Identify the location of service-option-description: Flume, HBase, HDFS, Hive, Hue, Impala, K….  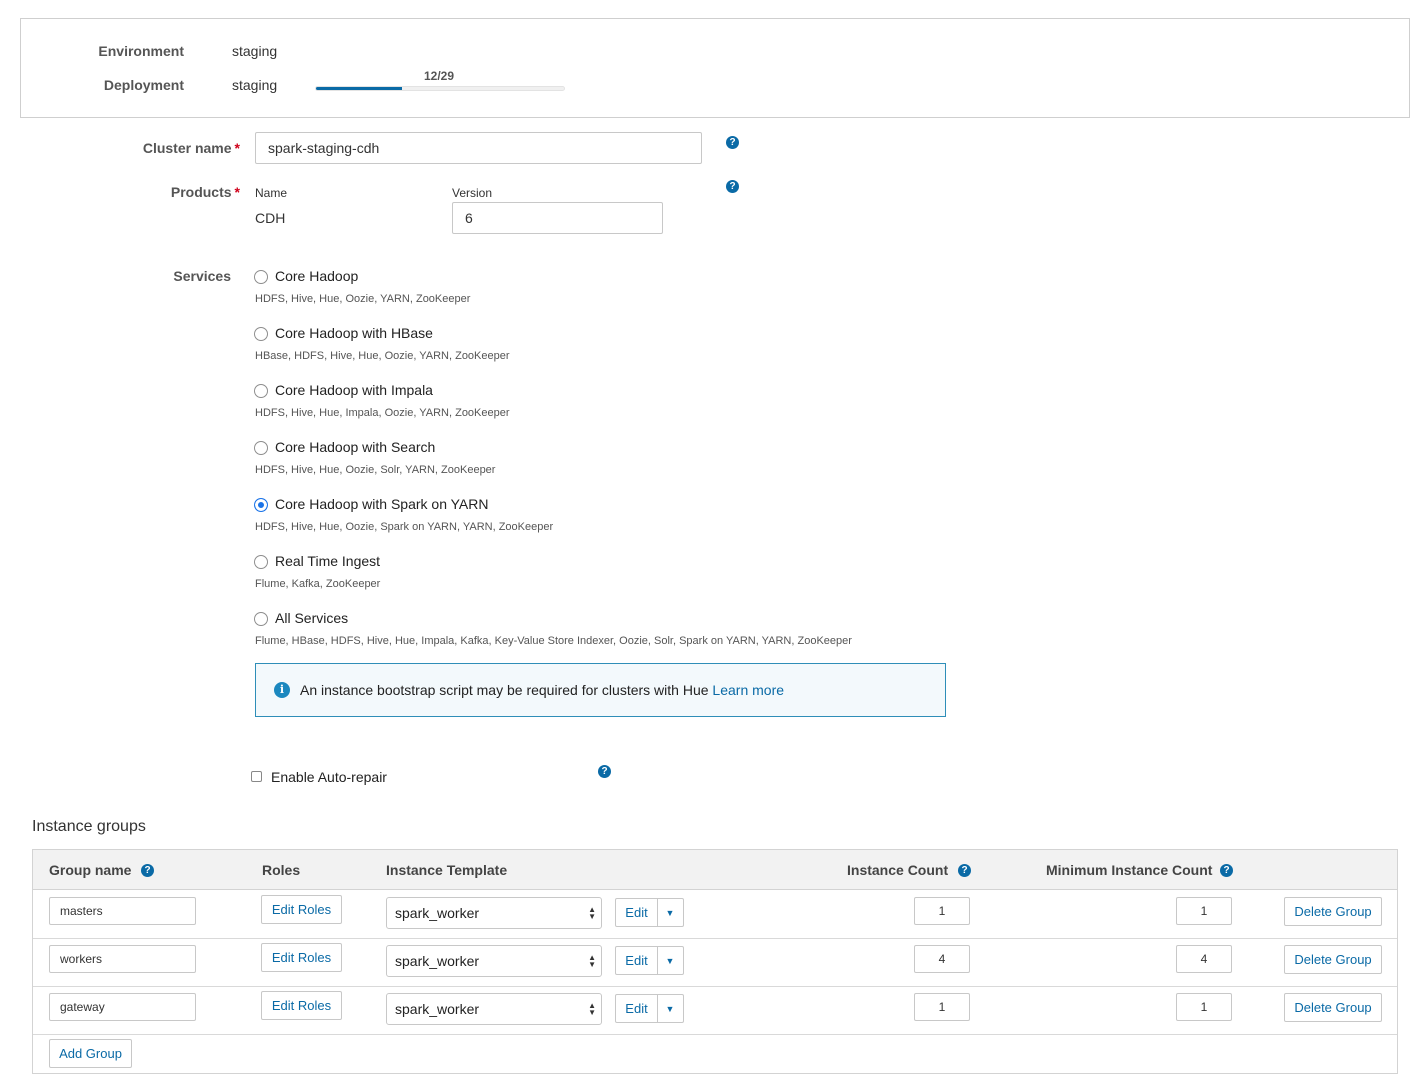
(553, 641).